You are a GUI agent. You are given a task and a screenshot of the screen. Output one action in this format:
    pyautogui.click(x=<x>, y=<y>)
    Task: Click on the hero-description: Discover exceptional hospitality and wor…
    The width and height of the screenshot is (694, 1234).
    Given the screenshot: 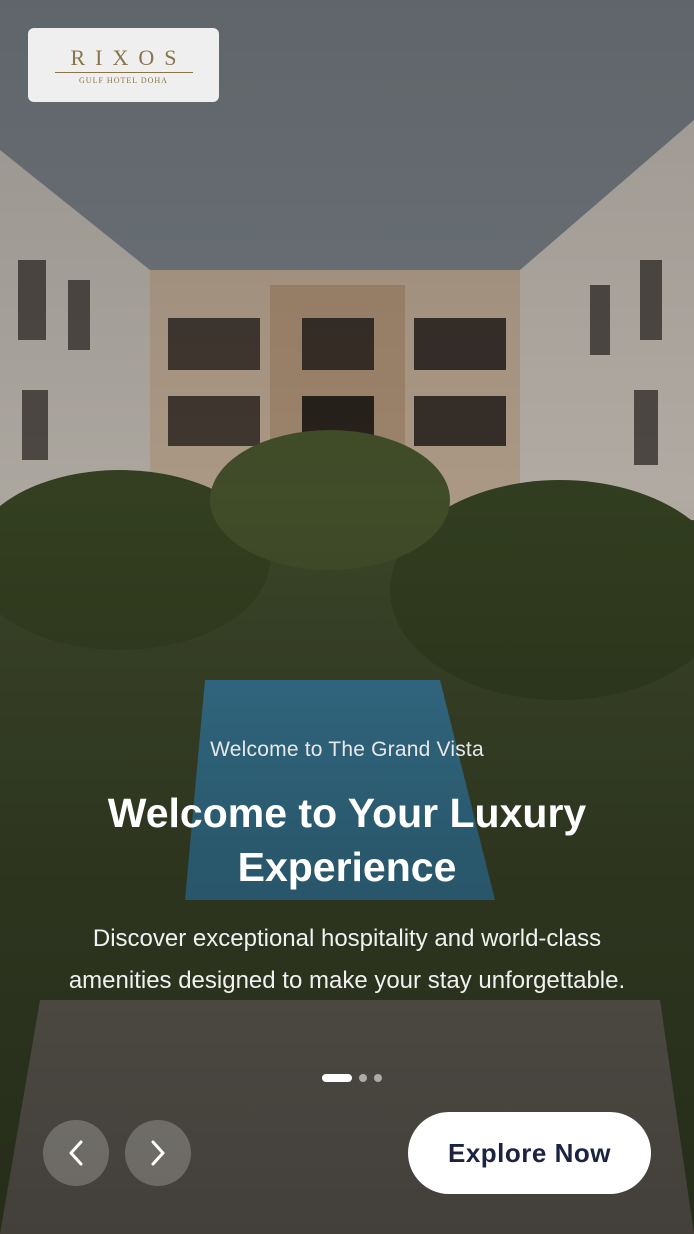 What is the action you would take?
    pyautogui.click(x=347, y=959)
    